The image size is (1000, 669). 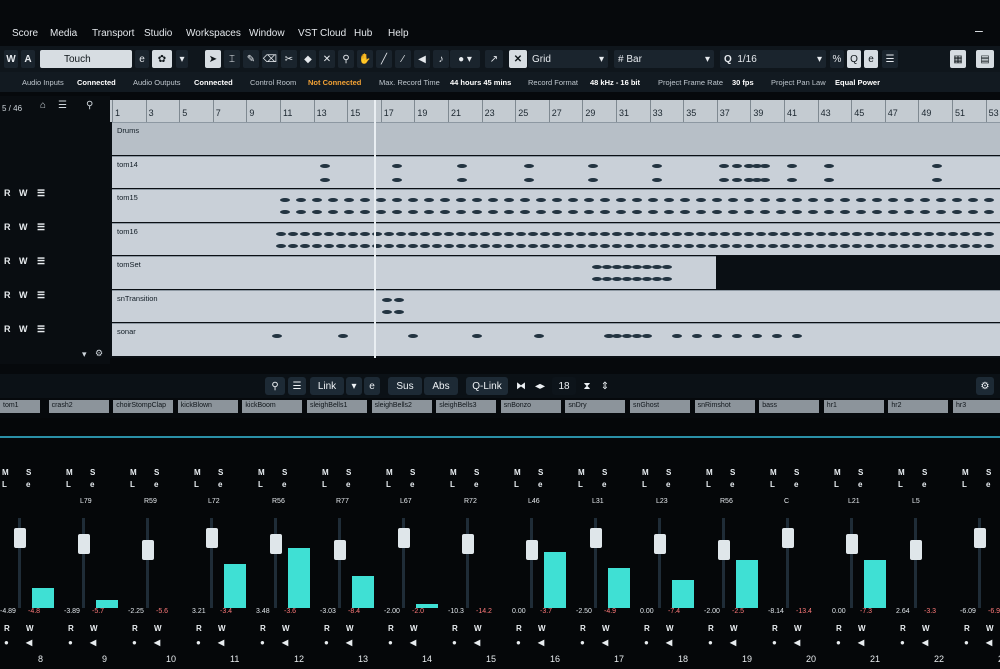 I want to click on channel-name: kickBoom, so click(x=272, y=406).